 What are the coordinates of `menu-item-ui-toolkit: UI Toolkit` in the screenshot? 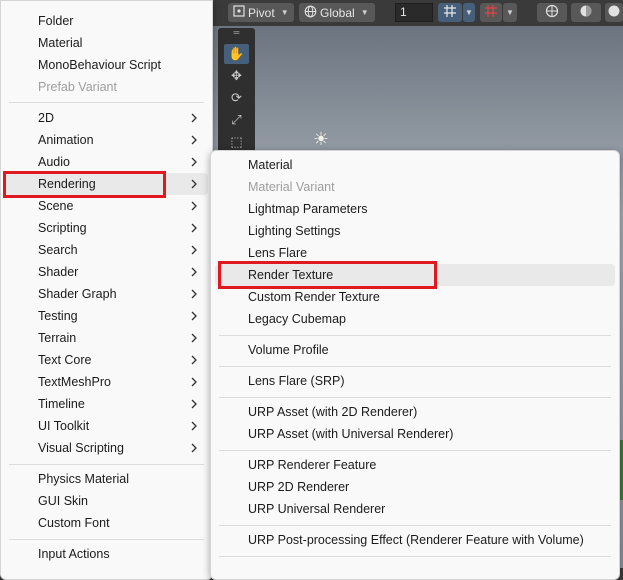 It's located at (106, 426).